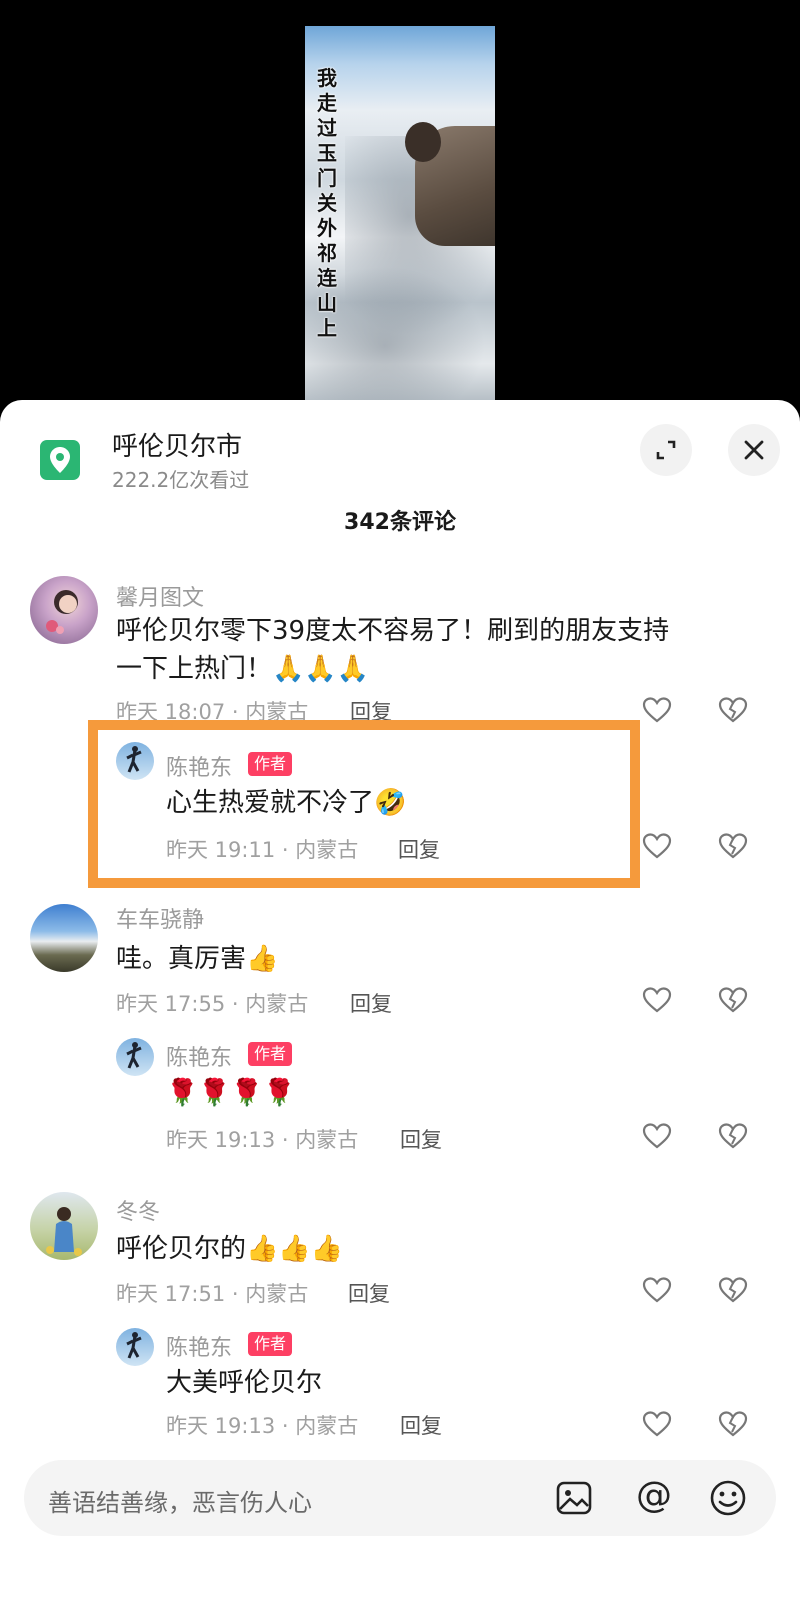 Image resolution: width=800 pixels, height=1616 pixels. Describe the element at coordinates (177, 444) in the screenshot. I see `location-title: 呼伦贝尔市` at that location.